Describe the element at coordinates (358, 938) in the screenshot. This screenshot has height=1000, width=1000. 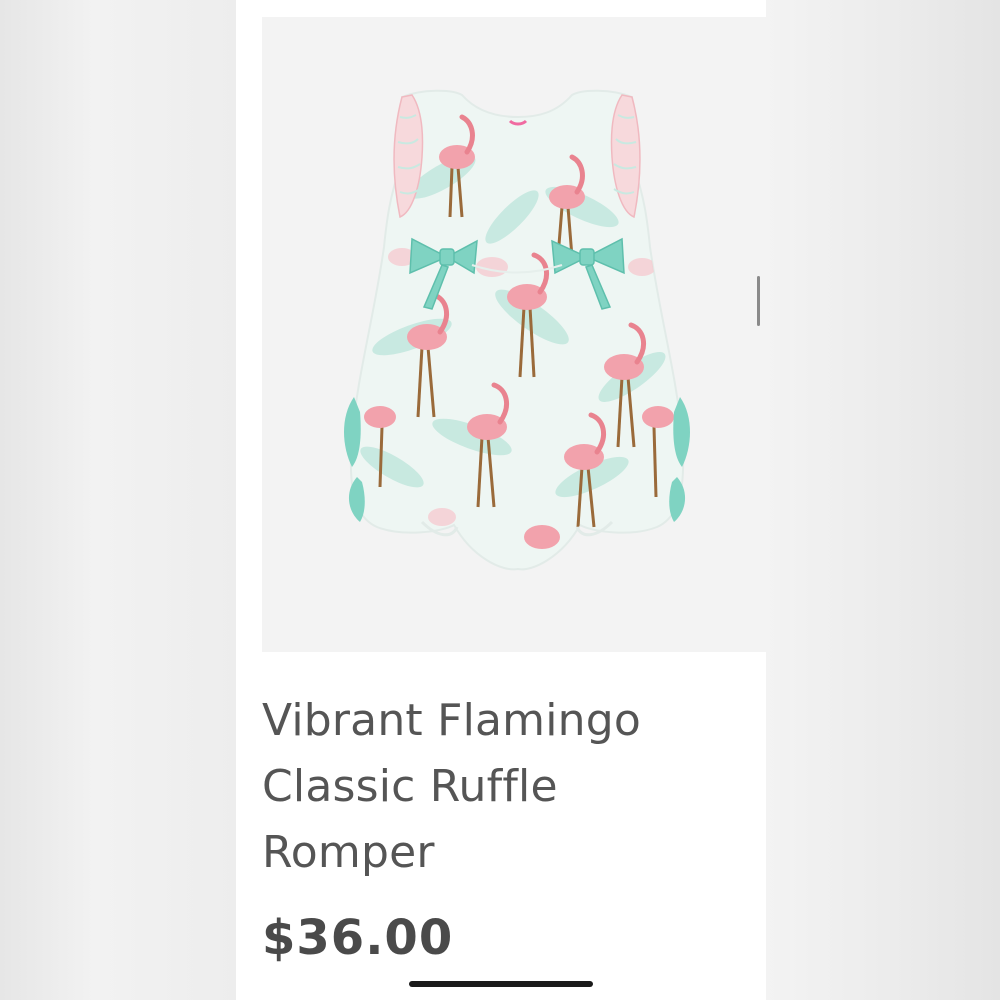
I see `product-price: $36.00` at that location.